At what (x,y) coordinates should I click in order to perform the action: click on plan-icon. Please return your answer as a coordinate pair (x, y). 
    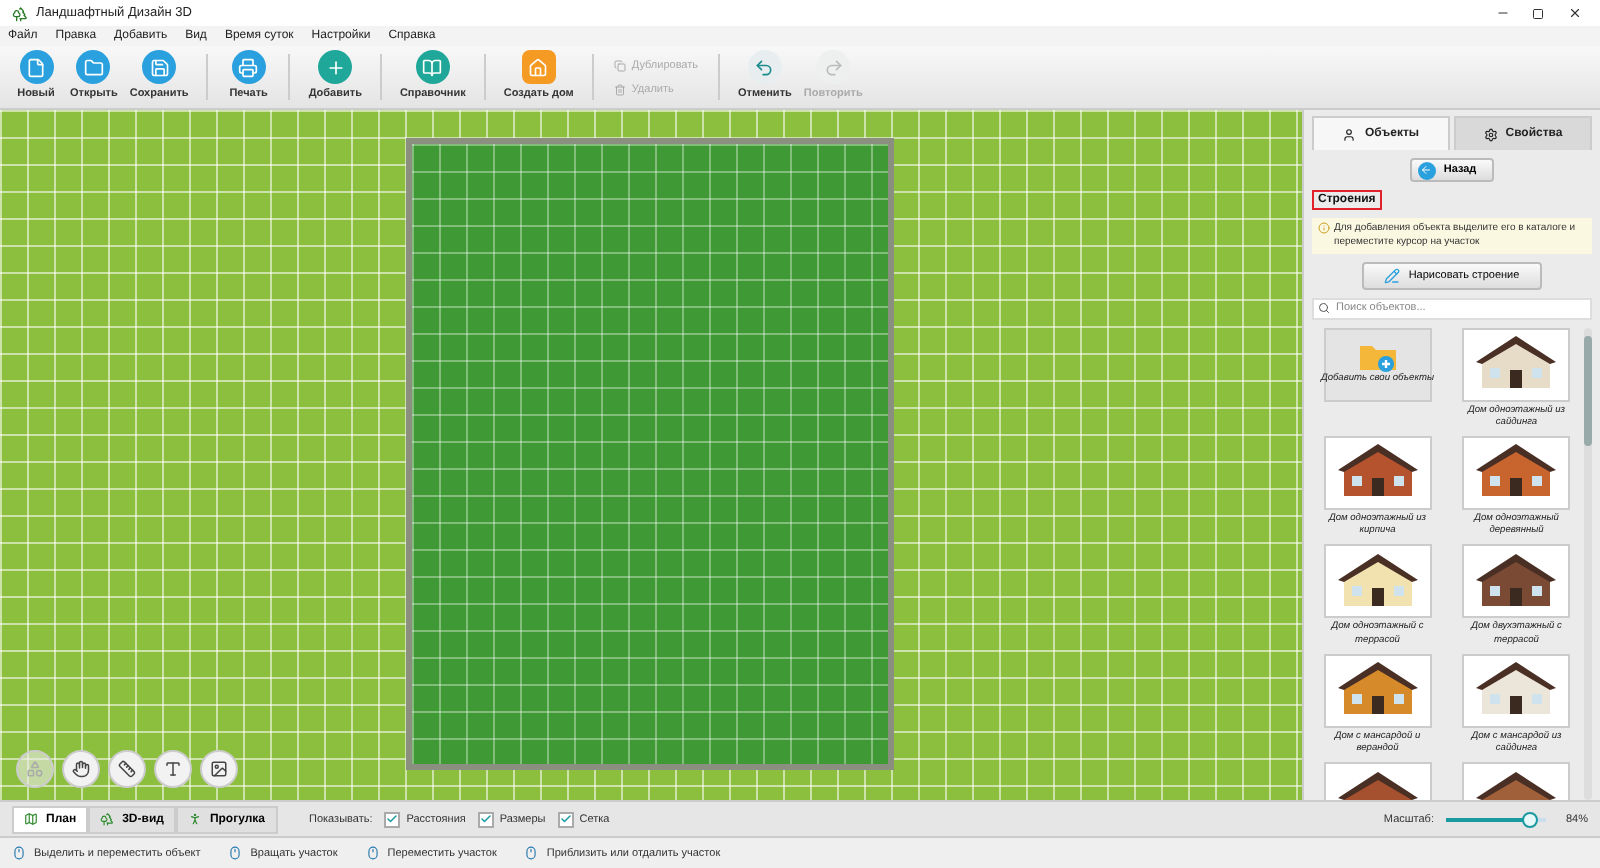
    Looking at the image, I should click on (31, 819).